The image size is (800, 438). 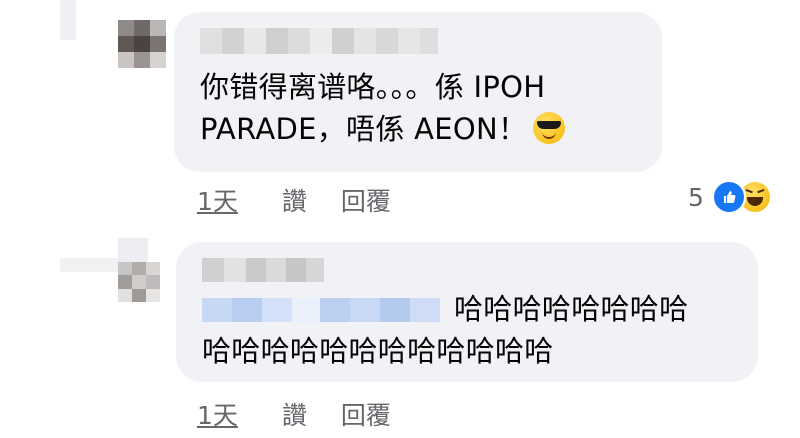 What do you see at coordinates (472, 330) in the screenshot?
I see `comment-text: 哈哈哈哈哈哈哈哈 哈哈哈哈哈哈哈哈哈哈哈哈` at bounding box center [472, 330].